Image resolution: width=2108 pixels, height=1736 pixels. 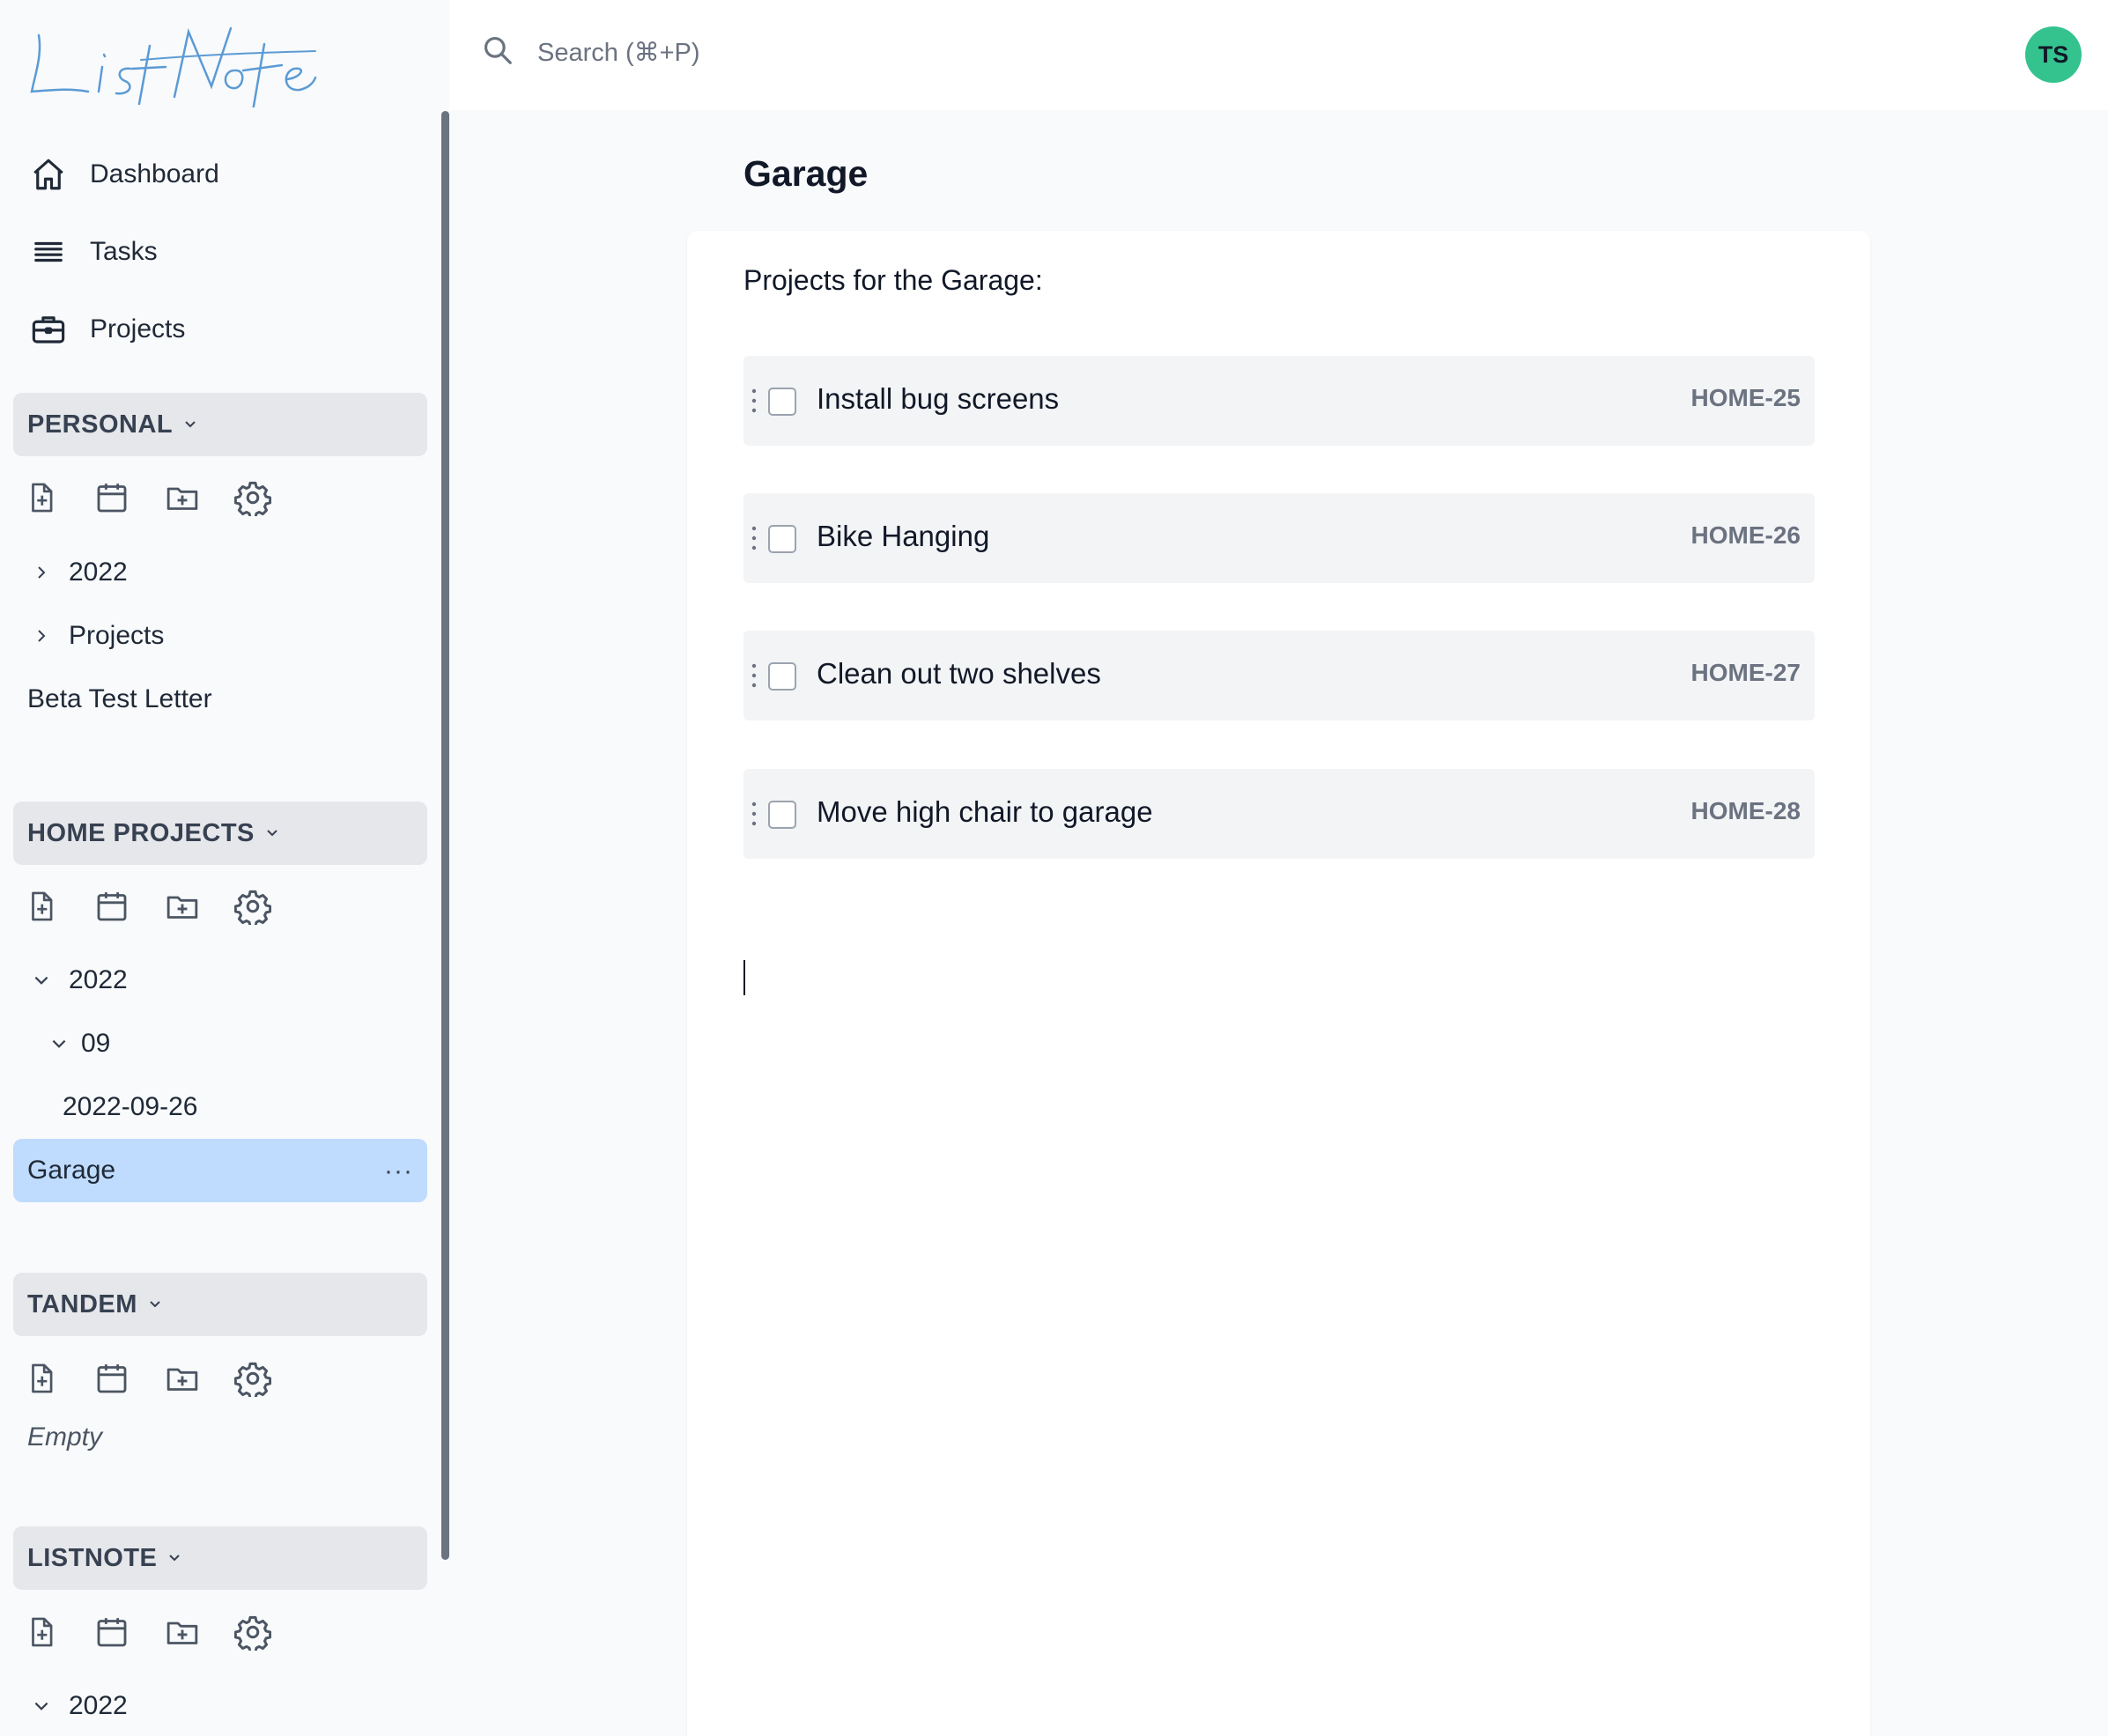 I want to click on task-id-badge: HOME-25, so click(x=1746, y=398).